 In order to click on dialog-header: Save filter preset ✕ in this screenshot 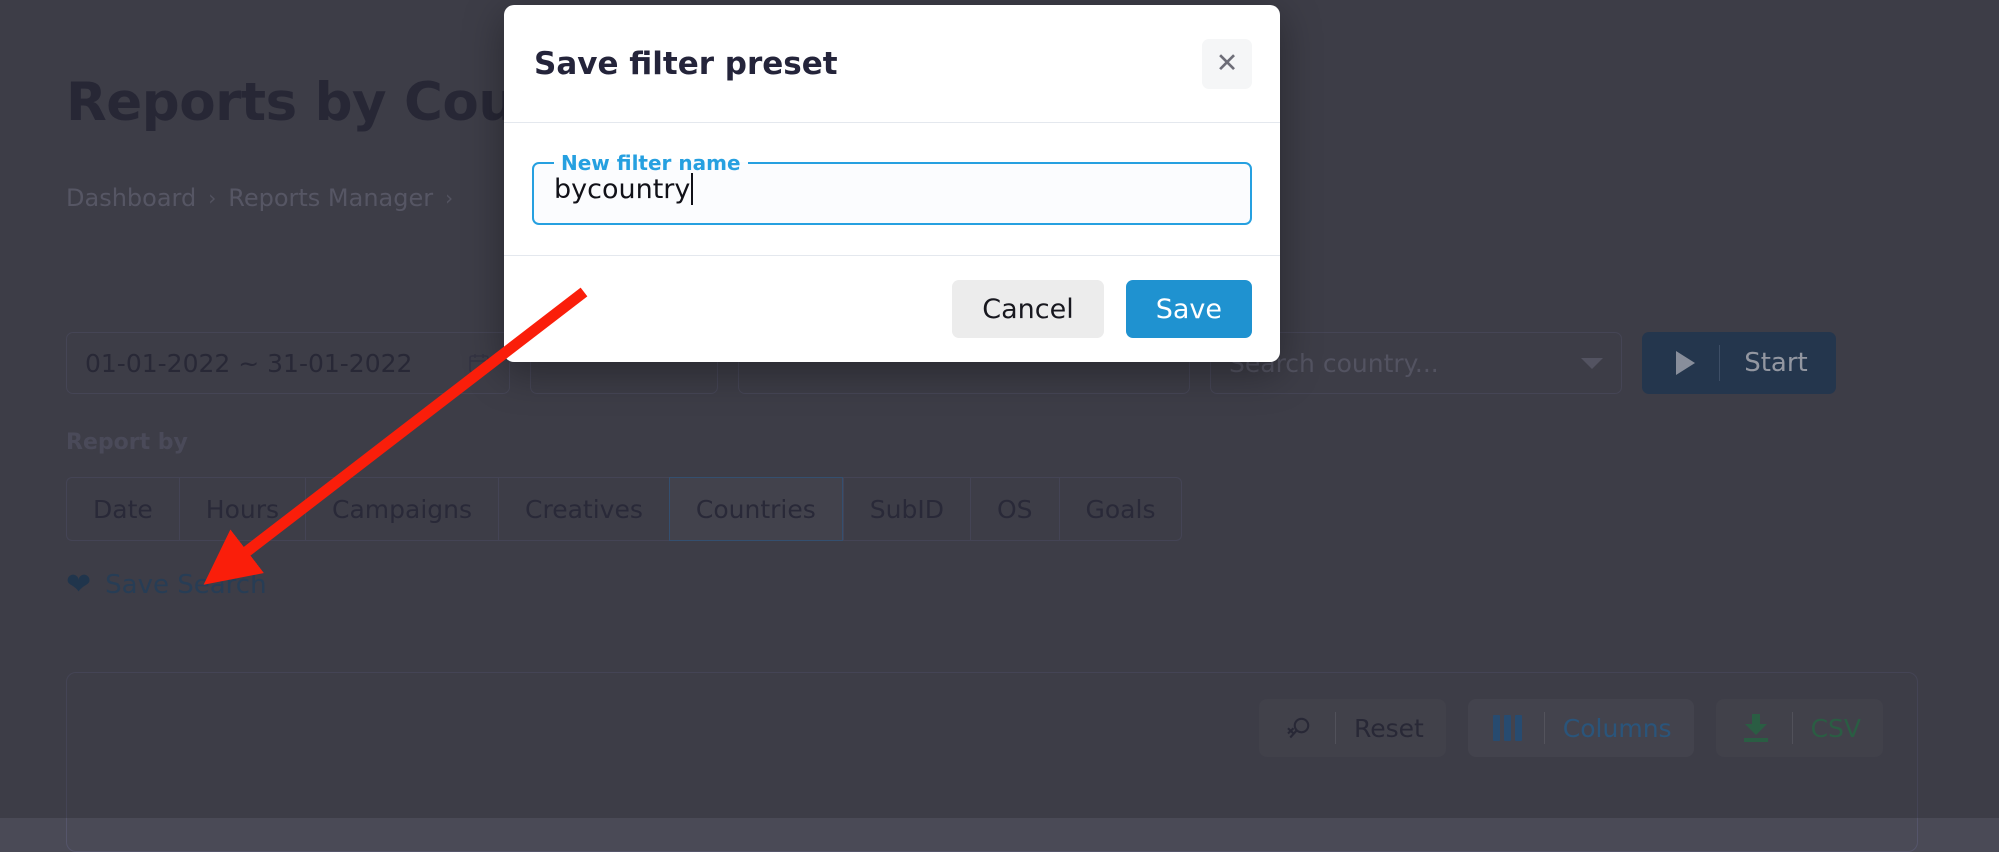, I will do `click(892, 64)`.